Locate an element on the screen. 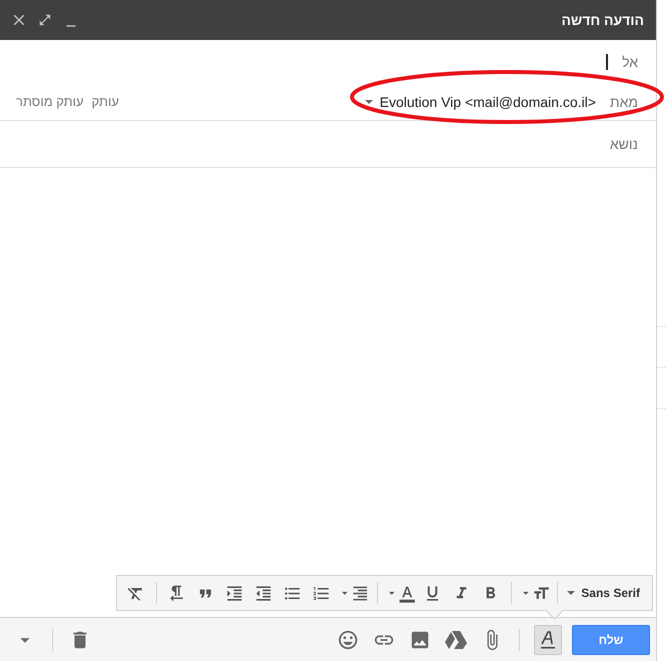 The width and height of the screenshot is (666, 661). send-button: שלח is located at coordinates (611, 639).